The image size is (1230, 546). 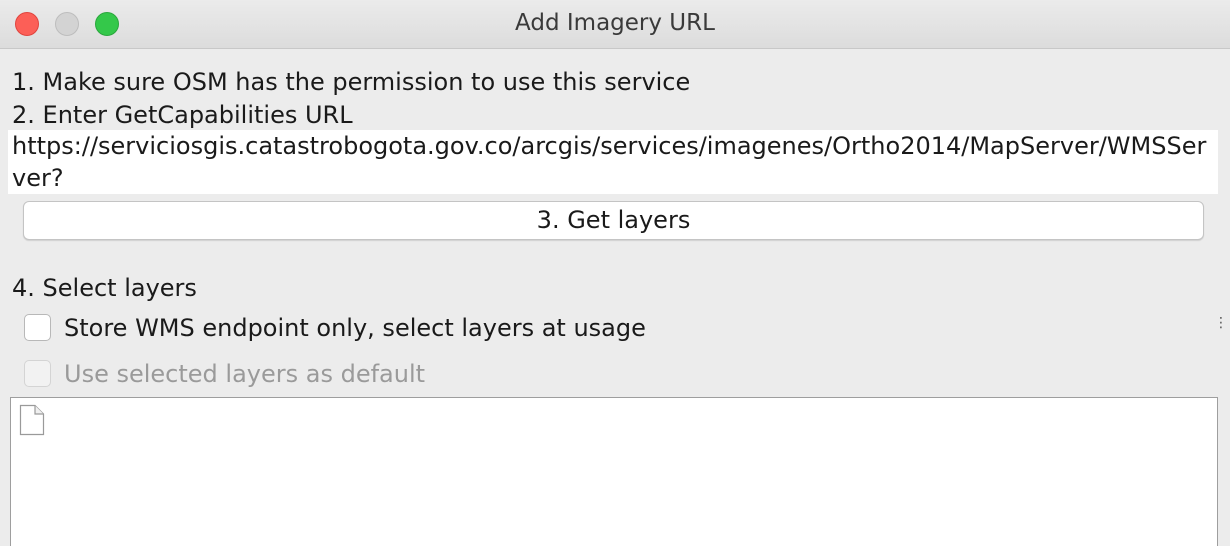 I want to click on step2-instruction: 2. Enter GetCapabilities URL, so click(x=182, y=115).